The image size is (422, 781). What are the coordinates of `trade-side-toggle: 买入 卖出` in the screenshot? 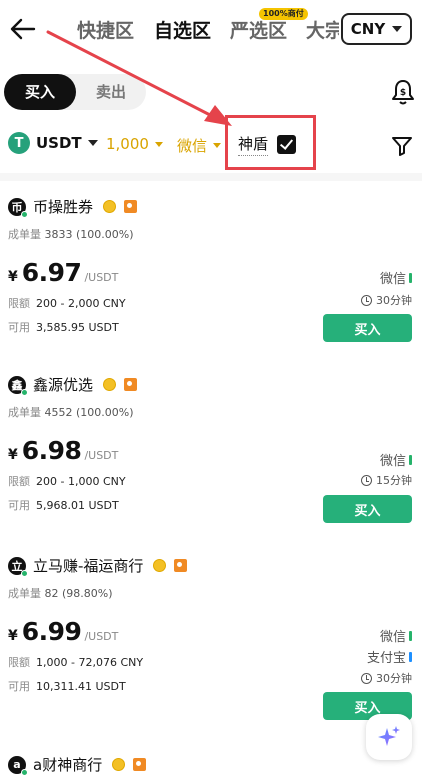 It's located at (75, 92).